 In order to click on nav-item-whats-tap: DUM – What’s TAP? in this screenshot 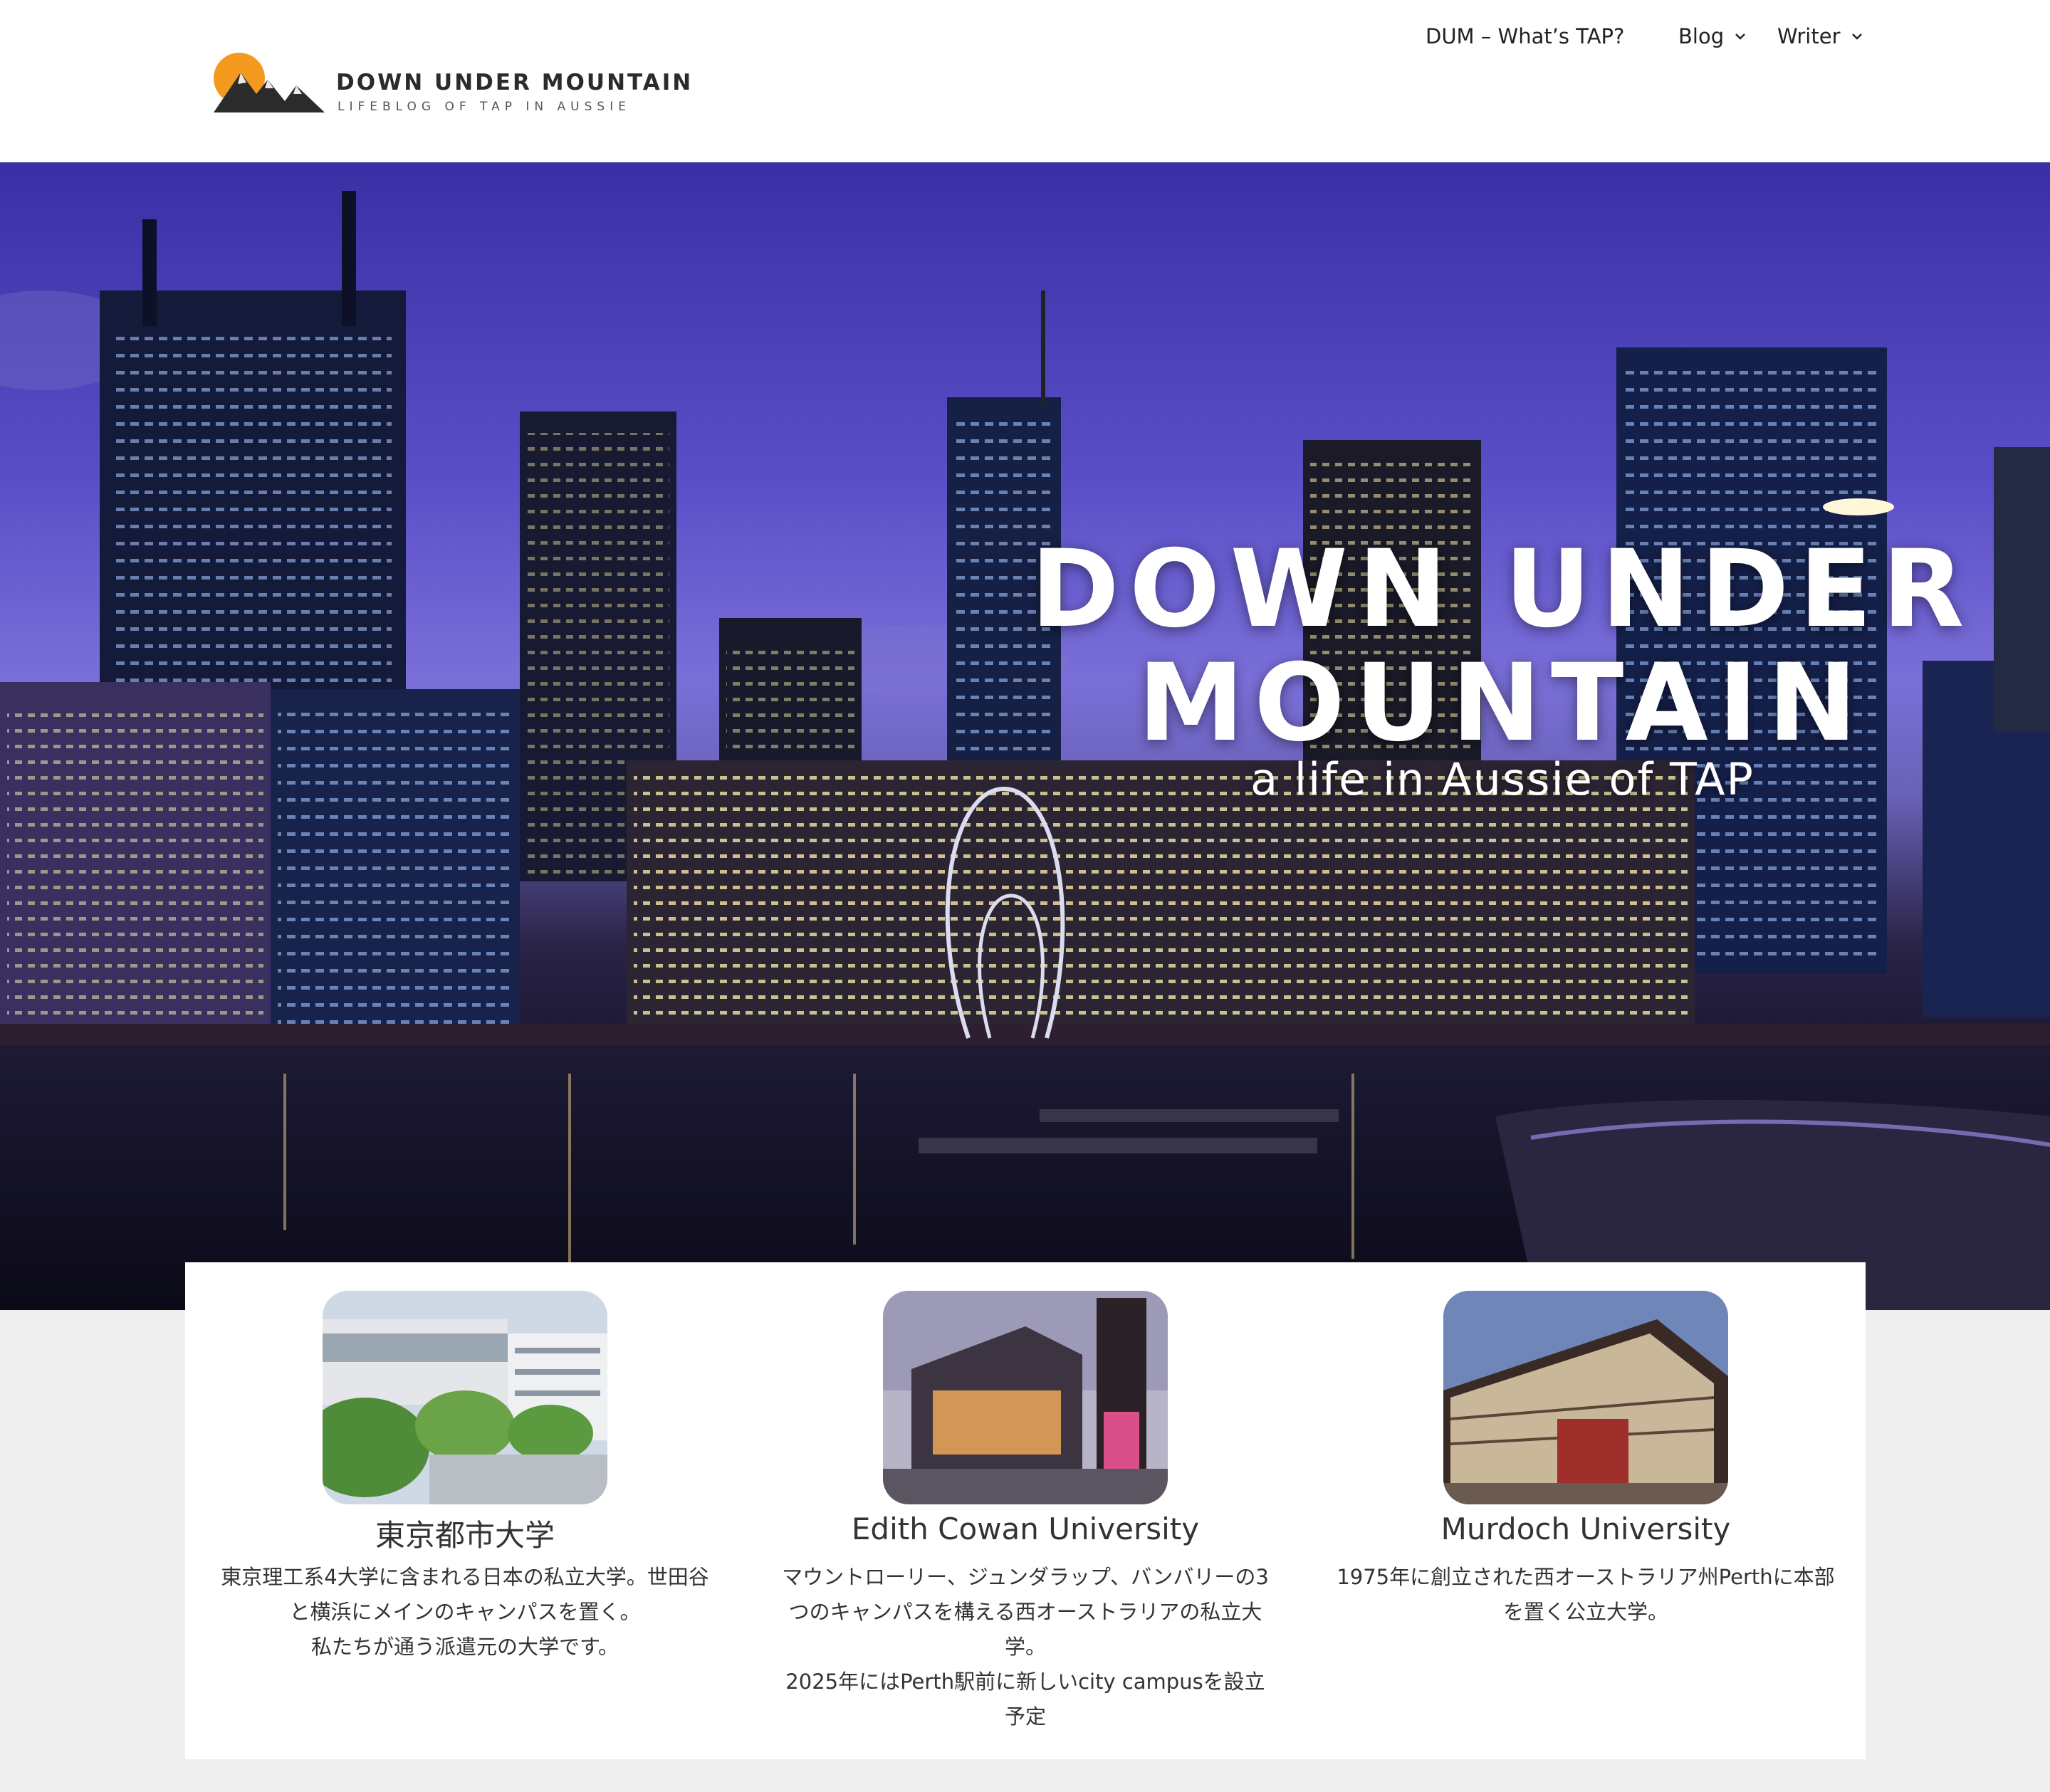, I will do `click(1525, 36)`.